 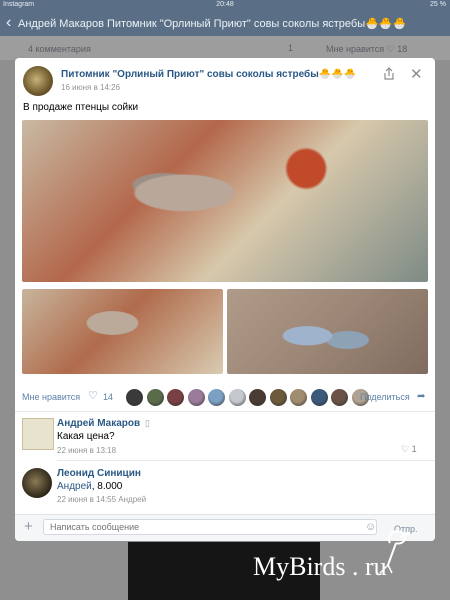 What do you see at coordinates (389, 74) in the screenshot?
I see `share-icon` at bounding box center [389, 74].